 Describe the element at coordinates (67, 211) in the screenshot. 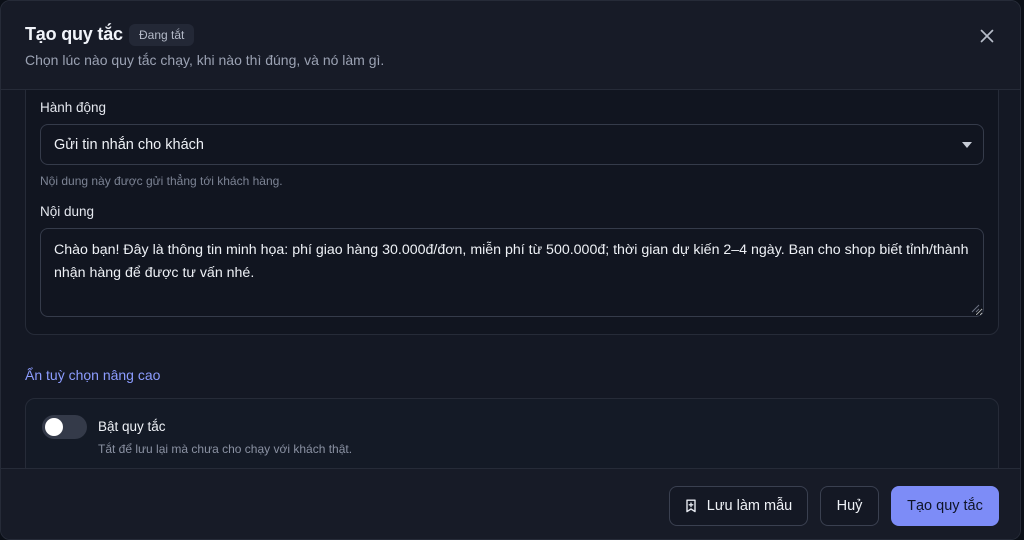

I see `content-label: Nội dung` at that location.